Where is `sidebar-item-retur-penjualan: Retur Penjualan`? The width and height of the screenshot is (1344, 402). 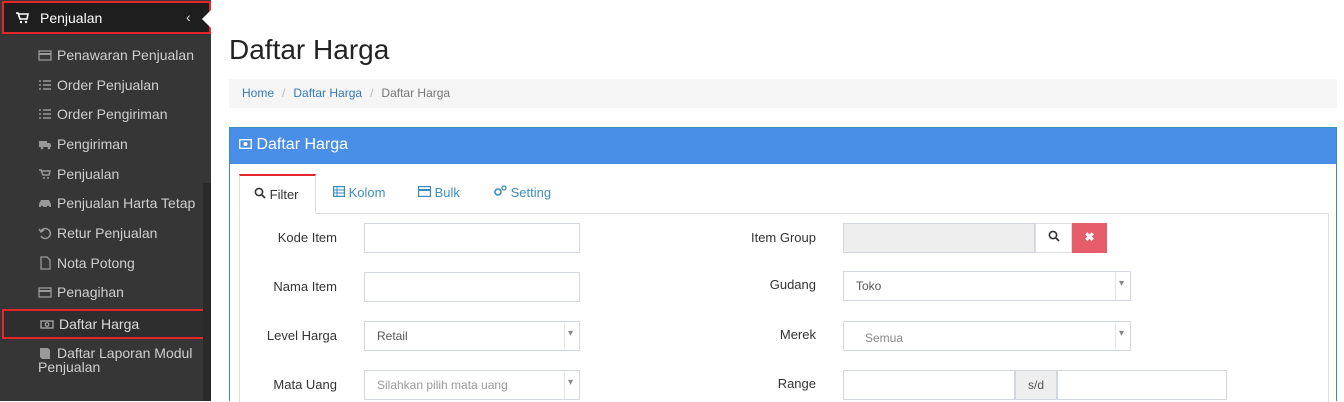
sidebar-item-retur-penjualan: Retur Penjualan is located at coordinates (101, 234).